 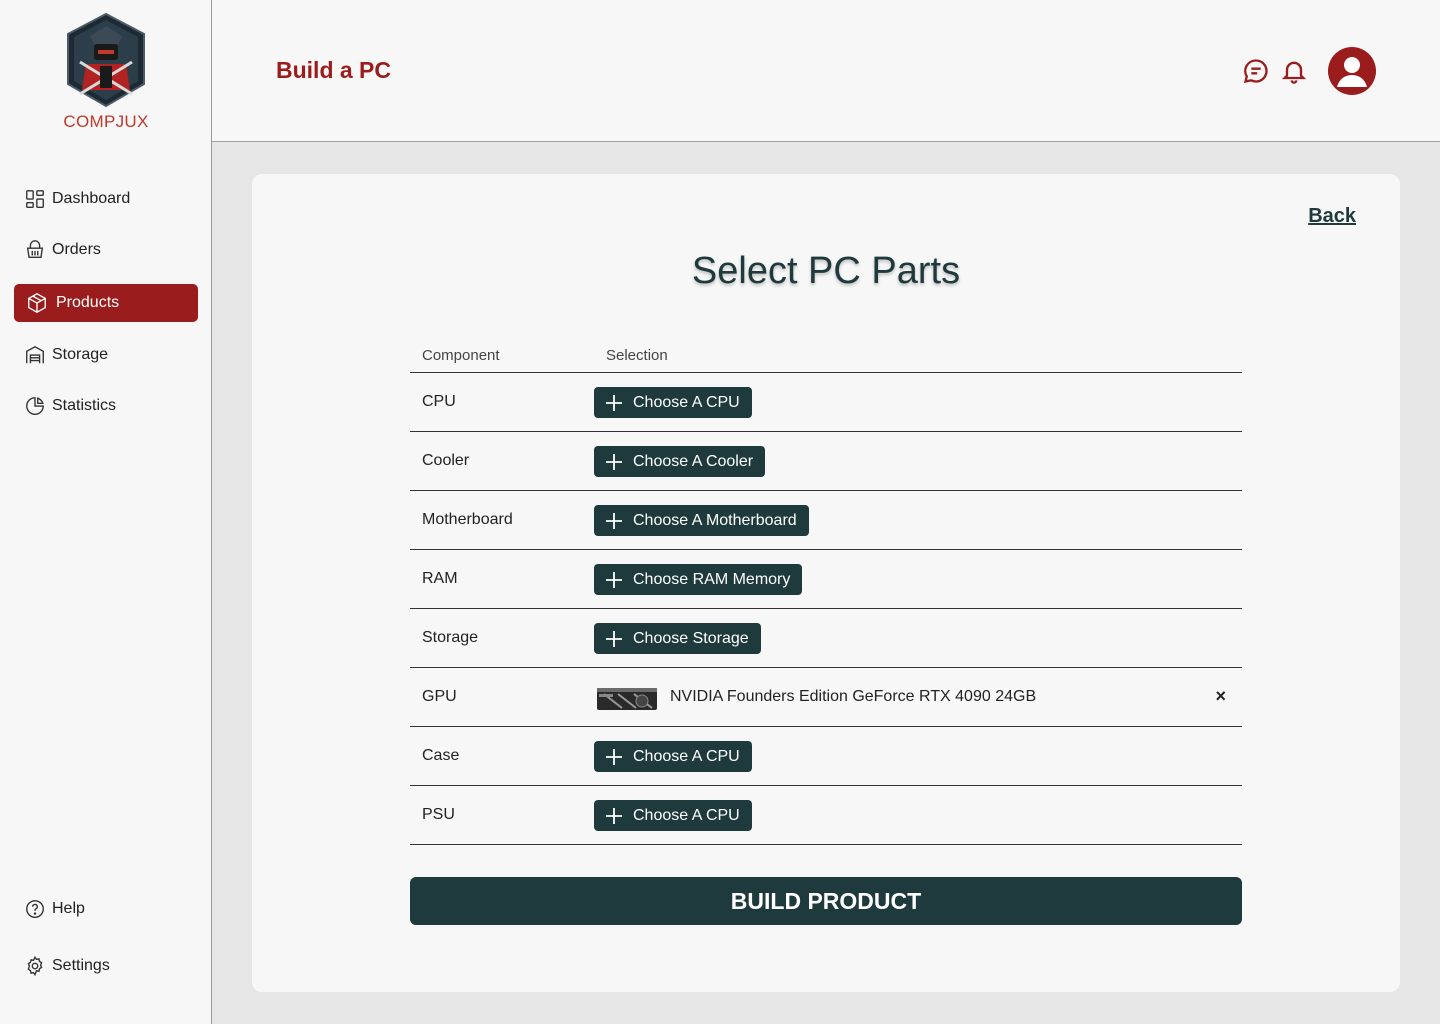 What do you see at coordinates (826, 756) in the screenshot?
I see `table-row: Case Choose A CPU` at bounding box center [826, 756].